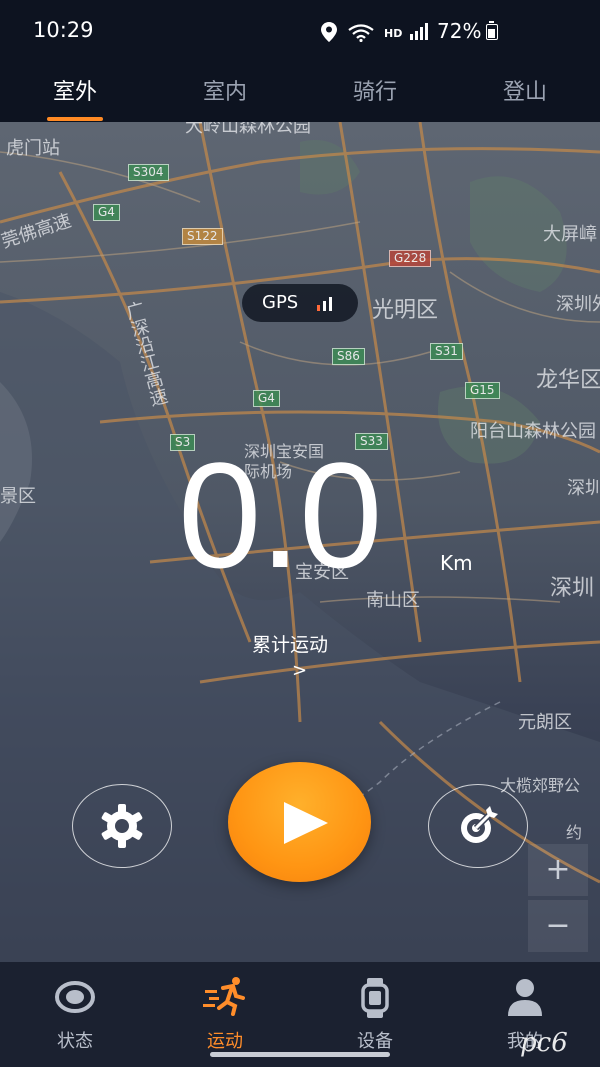 The width and height of the screenshot is (600, 1067). Describe the element at coordinates (533, 431) in the screenshot. I see `map-label: 阳台山森林公园` at that location.